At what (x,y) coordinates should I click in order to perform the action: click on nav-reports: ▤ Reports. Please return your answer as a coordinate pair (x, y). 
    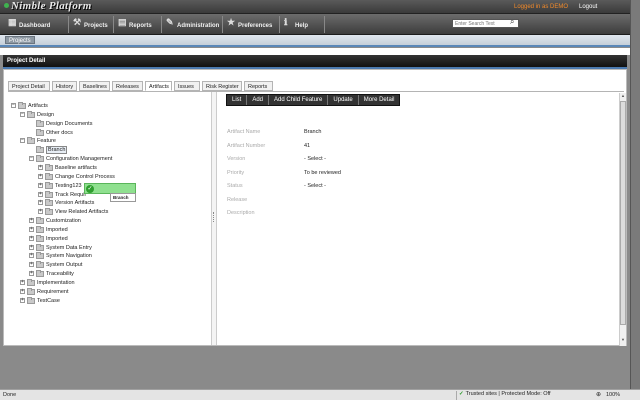
    Looking at the image, I should click on (138, 24).